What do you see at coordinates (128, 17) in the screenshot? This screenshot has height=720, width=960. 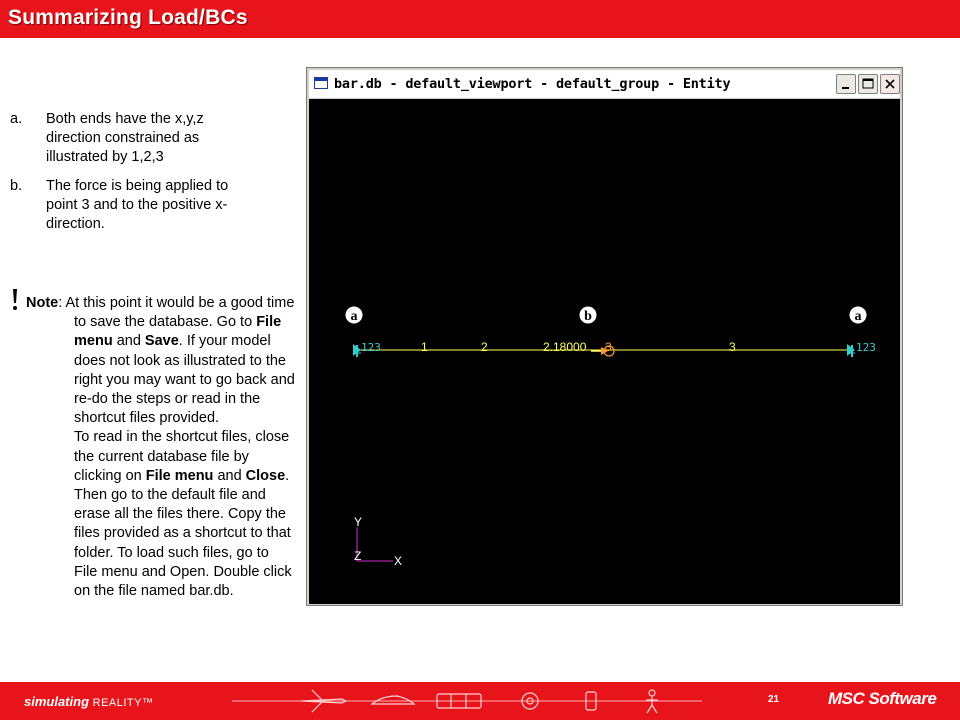 I see `slide-title: Summarizing Load/BCs` at bounding box center [128, 17].